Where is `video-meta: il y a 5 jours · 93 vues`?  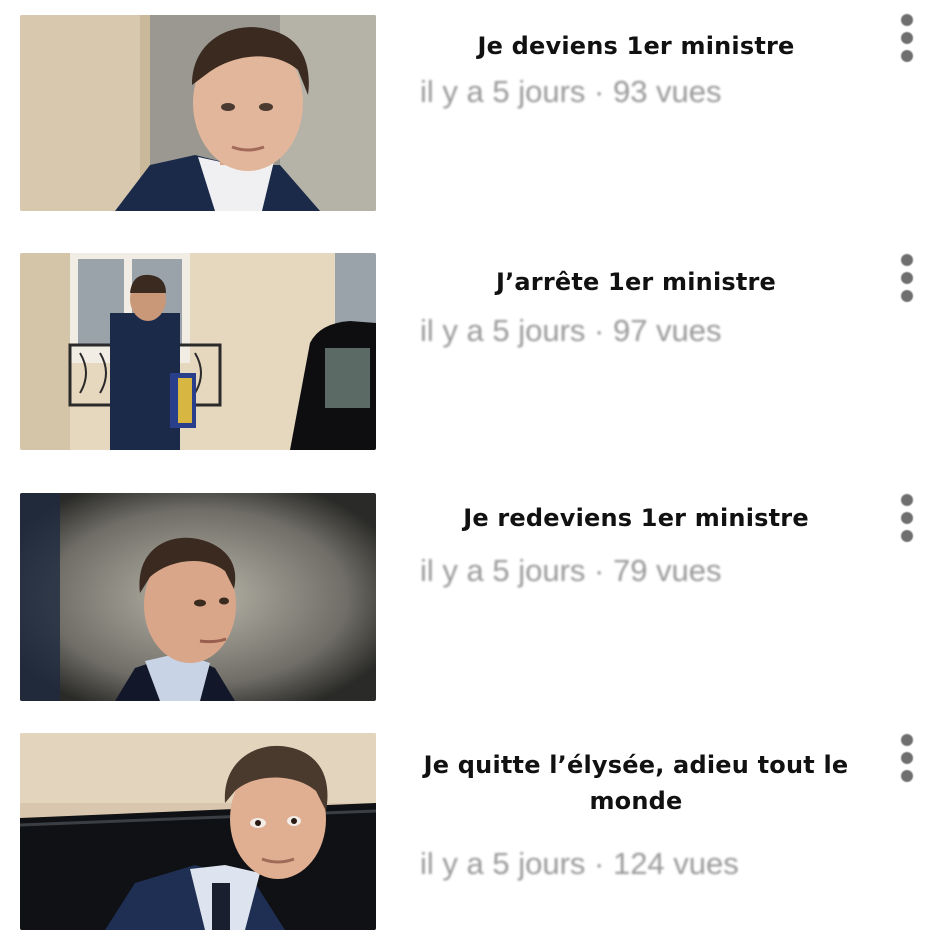 video-meta: il y a 5 jours · 93 vues is located at coordinates (571, 91).